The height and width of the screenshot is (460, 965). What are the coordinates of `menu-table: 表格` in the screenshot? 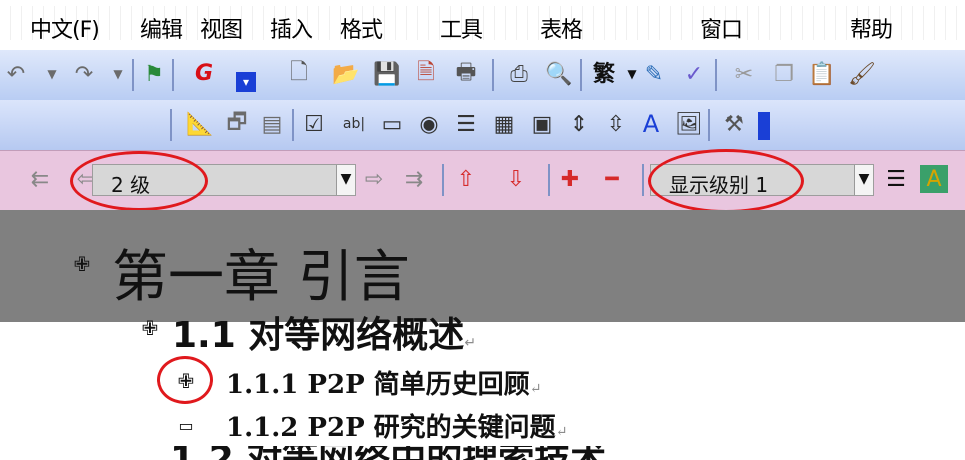 It's located at (561, 28).